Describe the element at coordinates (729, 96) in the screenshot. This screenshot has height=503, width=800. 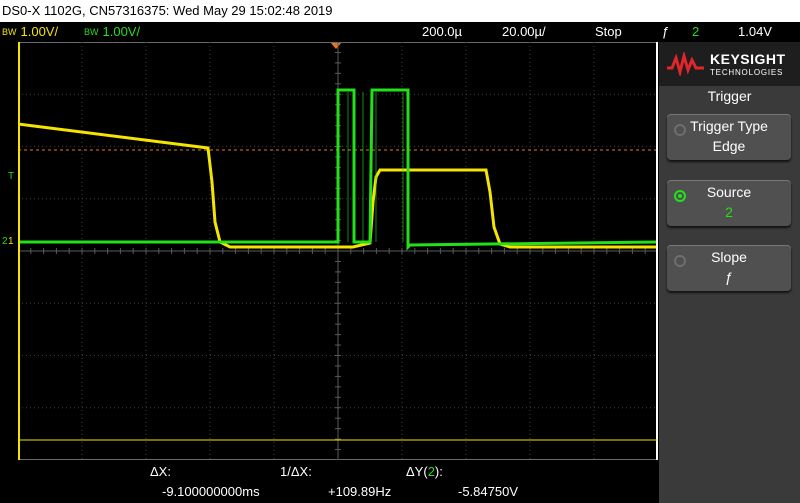
I see `menu-title: Trigger` at that location.